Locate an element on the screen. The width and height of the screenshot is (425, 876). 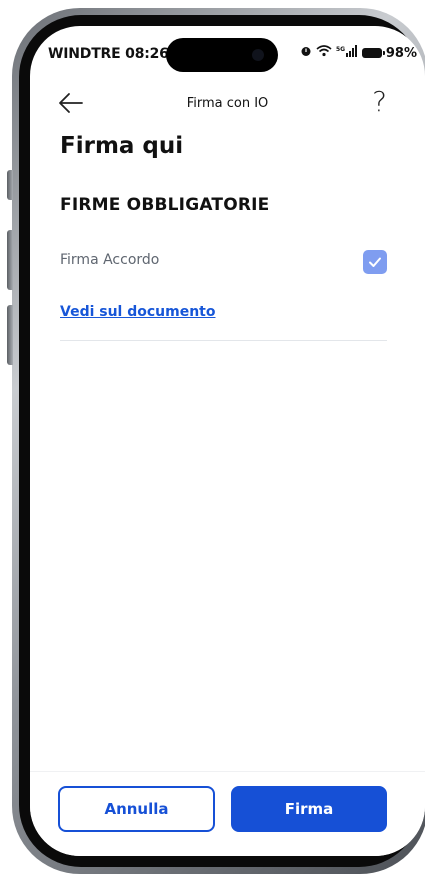
mute-switch is located at coordinates (10, 185).